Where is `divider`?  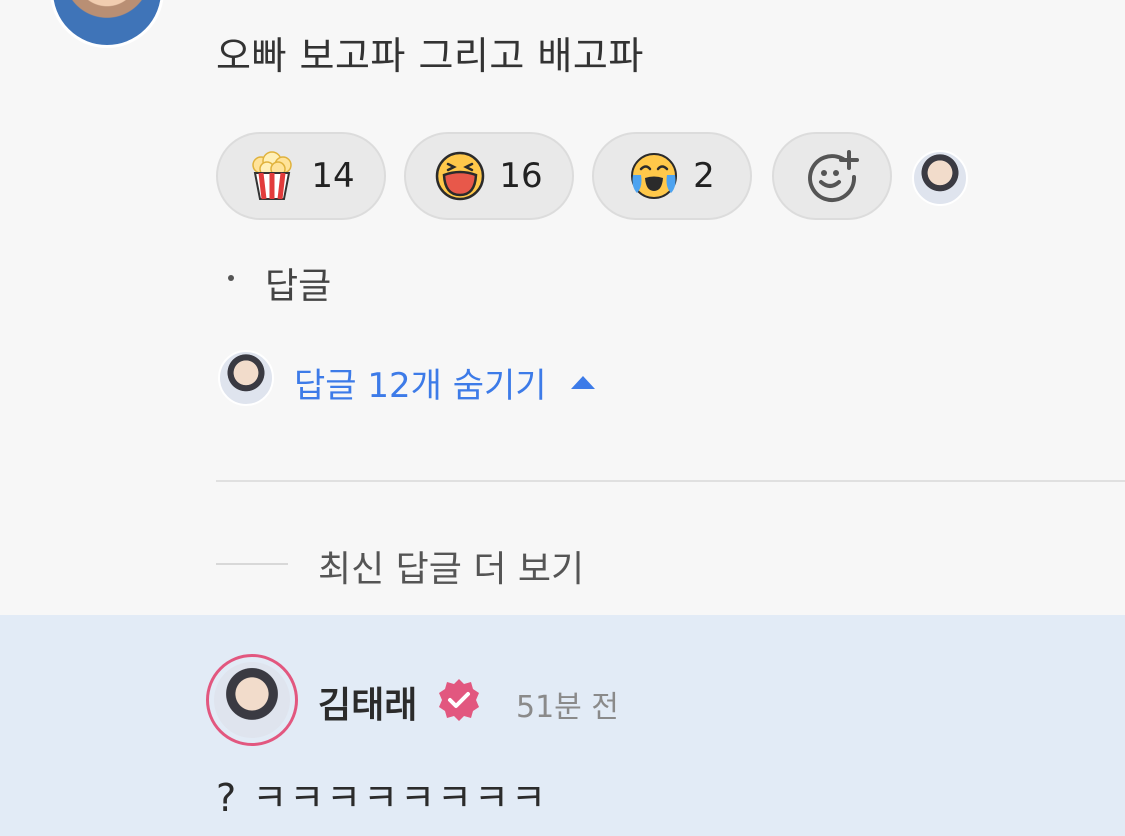 divider is located at coordinates (670, 481).